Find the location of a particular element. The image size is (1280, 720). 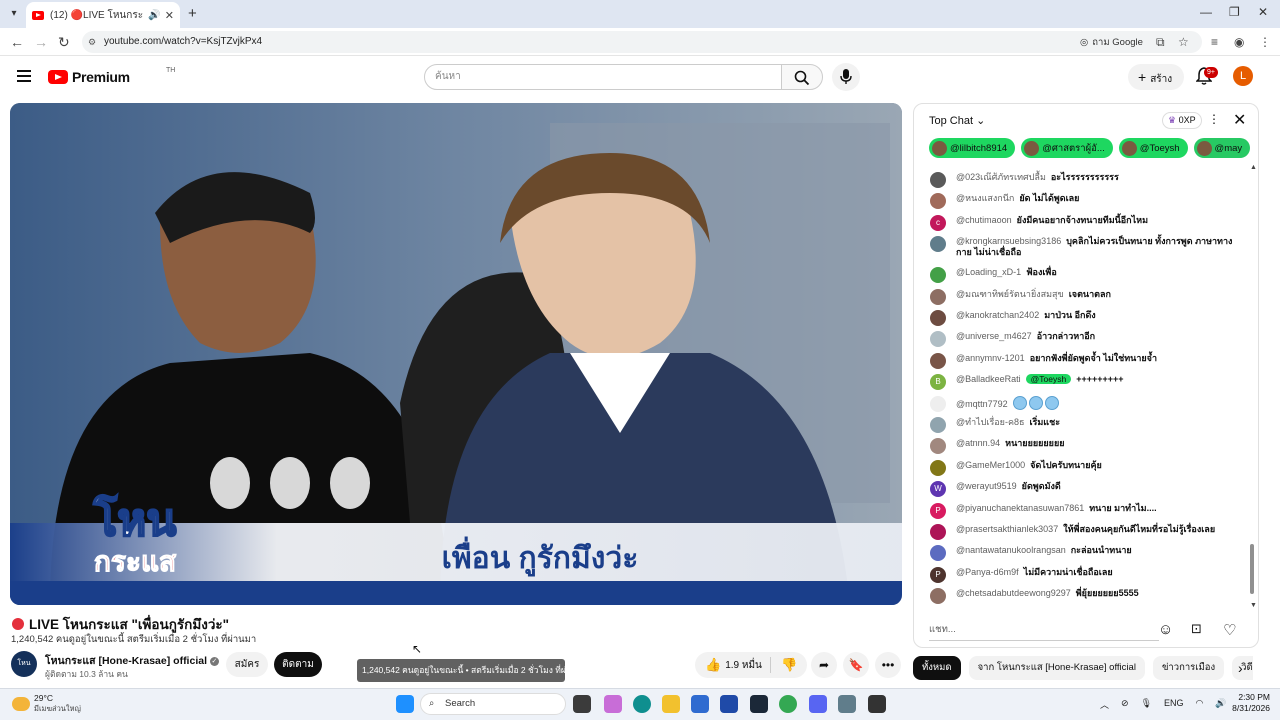

search-input: ค้นหา is located at coordinates (603, 77).